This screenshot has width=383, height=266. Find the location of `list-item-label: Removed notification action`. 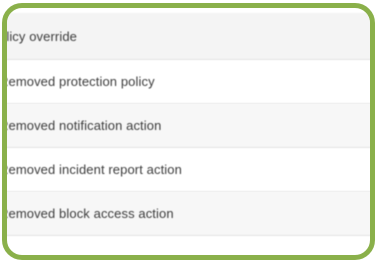

list-item-label: Removed notification action is located at coordinates (82, 125).